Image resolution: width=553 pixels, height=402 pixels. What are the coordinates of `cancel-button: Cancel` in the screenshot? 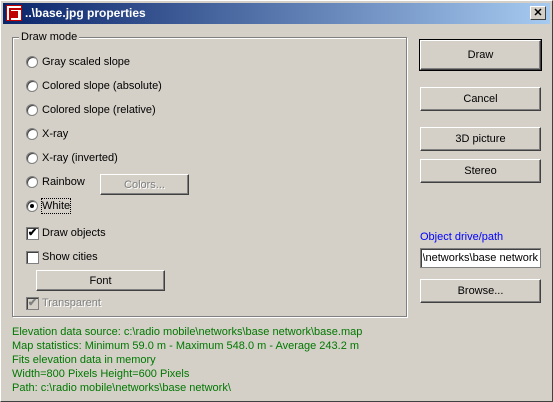 It's located at (480, 99).